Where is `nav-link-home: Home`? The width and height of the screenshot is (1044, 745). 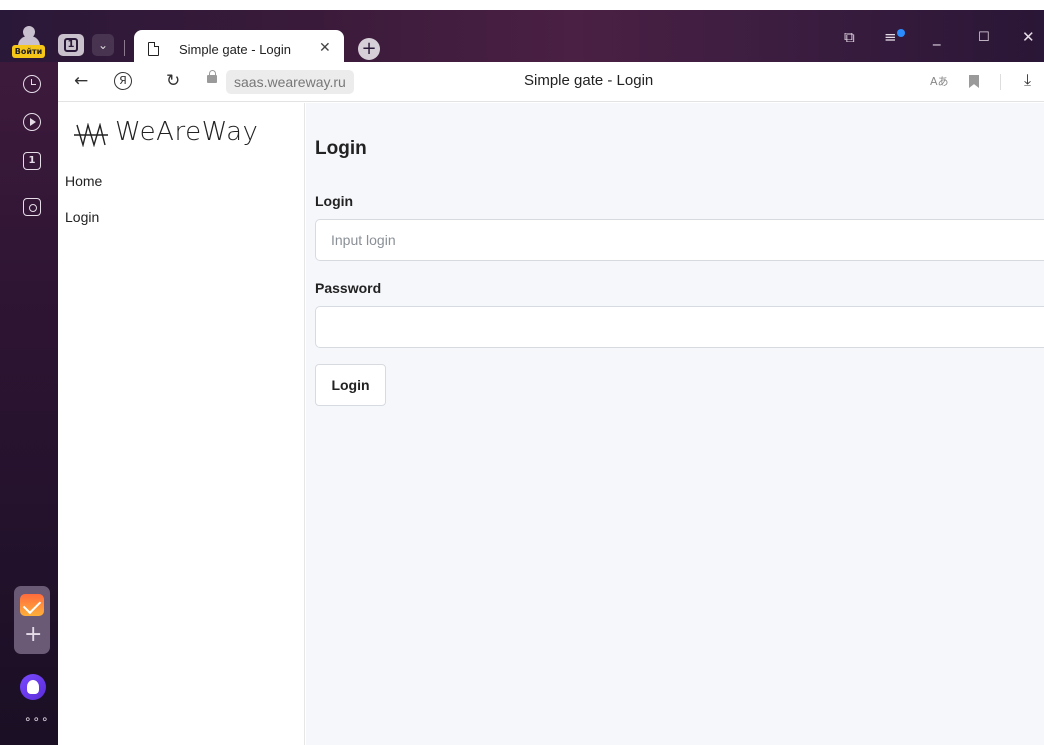
nav-link-home: Home is located at coordinates (83, 181).